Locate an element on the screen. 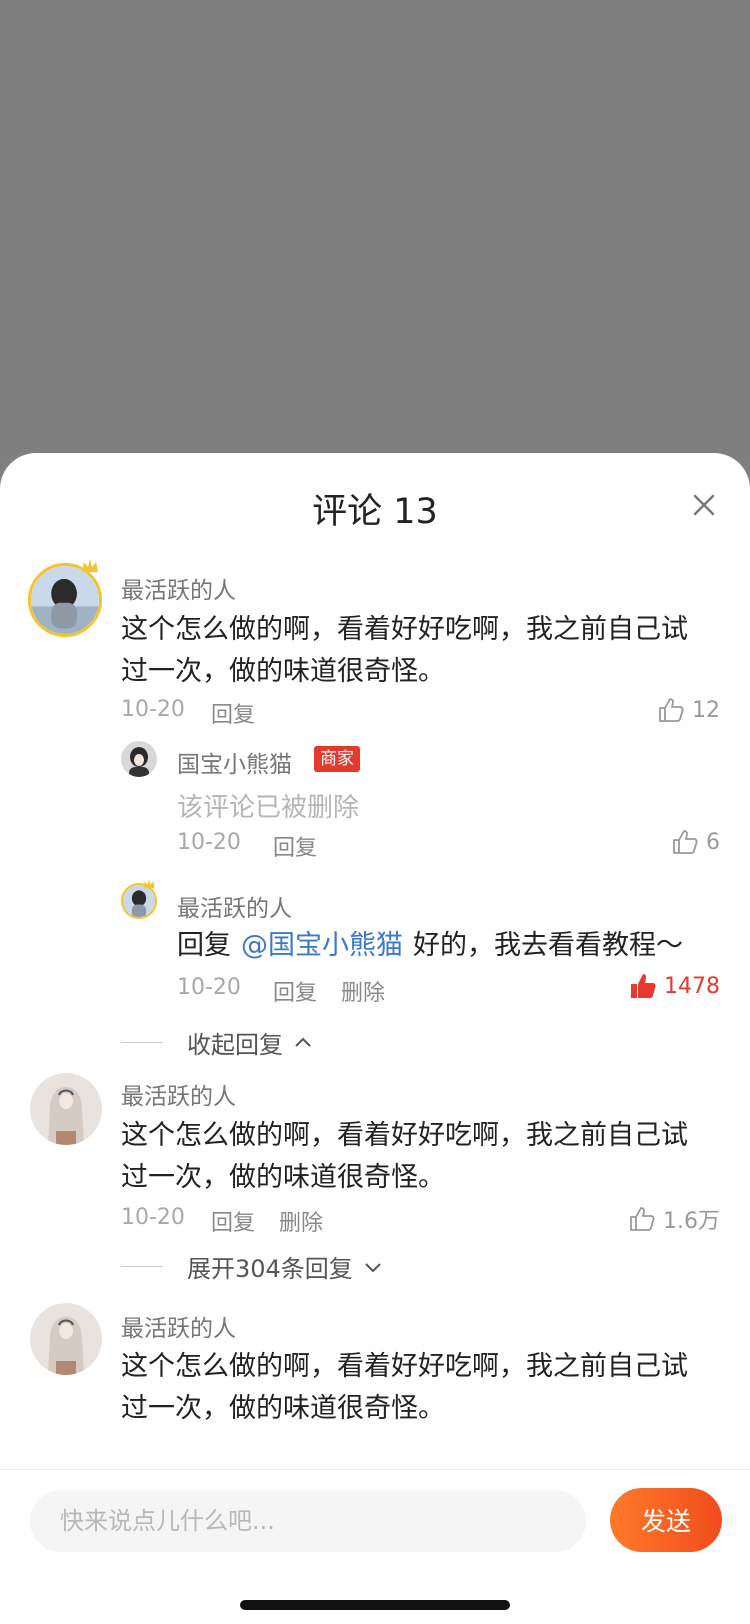 Image resolution: width=750 pixels, height=1624 pixels. sheet-header: 评论 13 is located at coordinates (375, 506).